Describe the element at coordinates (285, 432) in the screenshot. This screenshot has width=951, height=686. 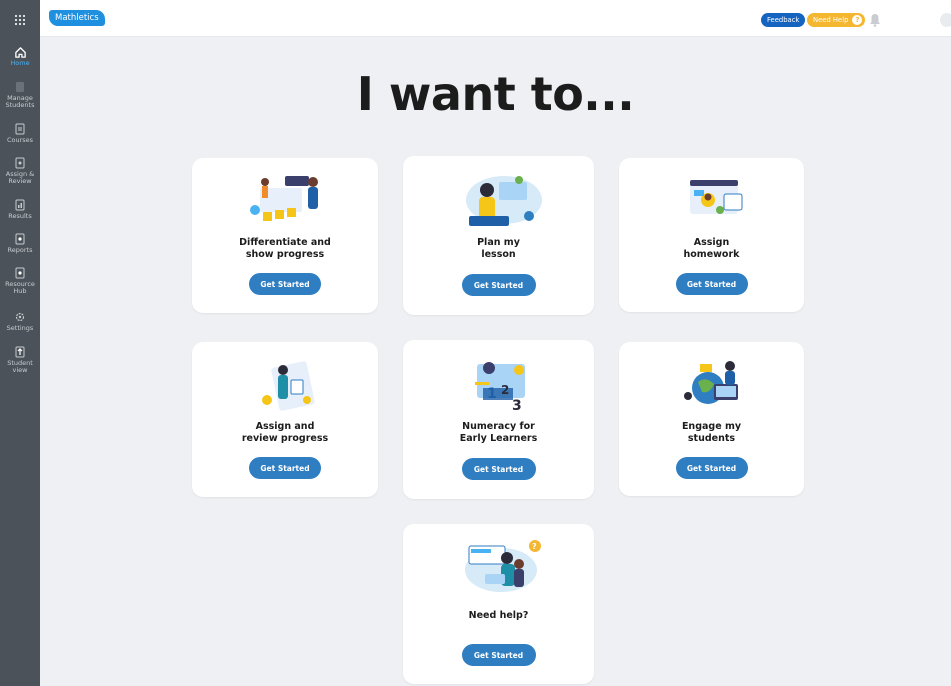
I see `card-title: Assign and review progress` at that location.